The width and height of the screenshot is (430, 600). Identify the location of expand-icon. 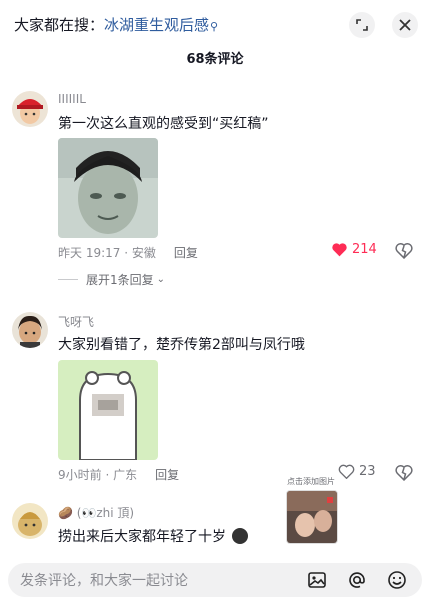
(362, 25).